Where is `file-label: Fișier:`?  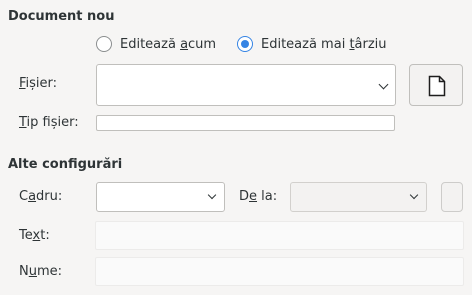 file-label: Fișier: is located at coordinates (38, 83).